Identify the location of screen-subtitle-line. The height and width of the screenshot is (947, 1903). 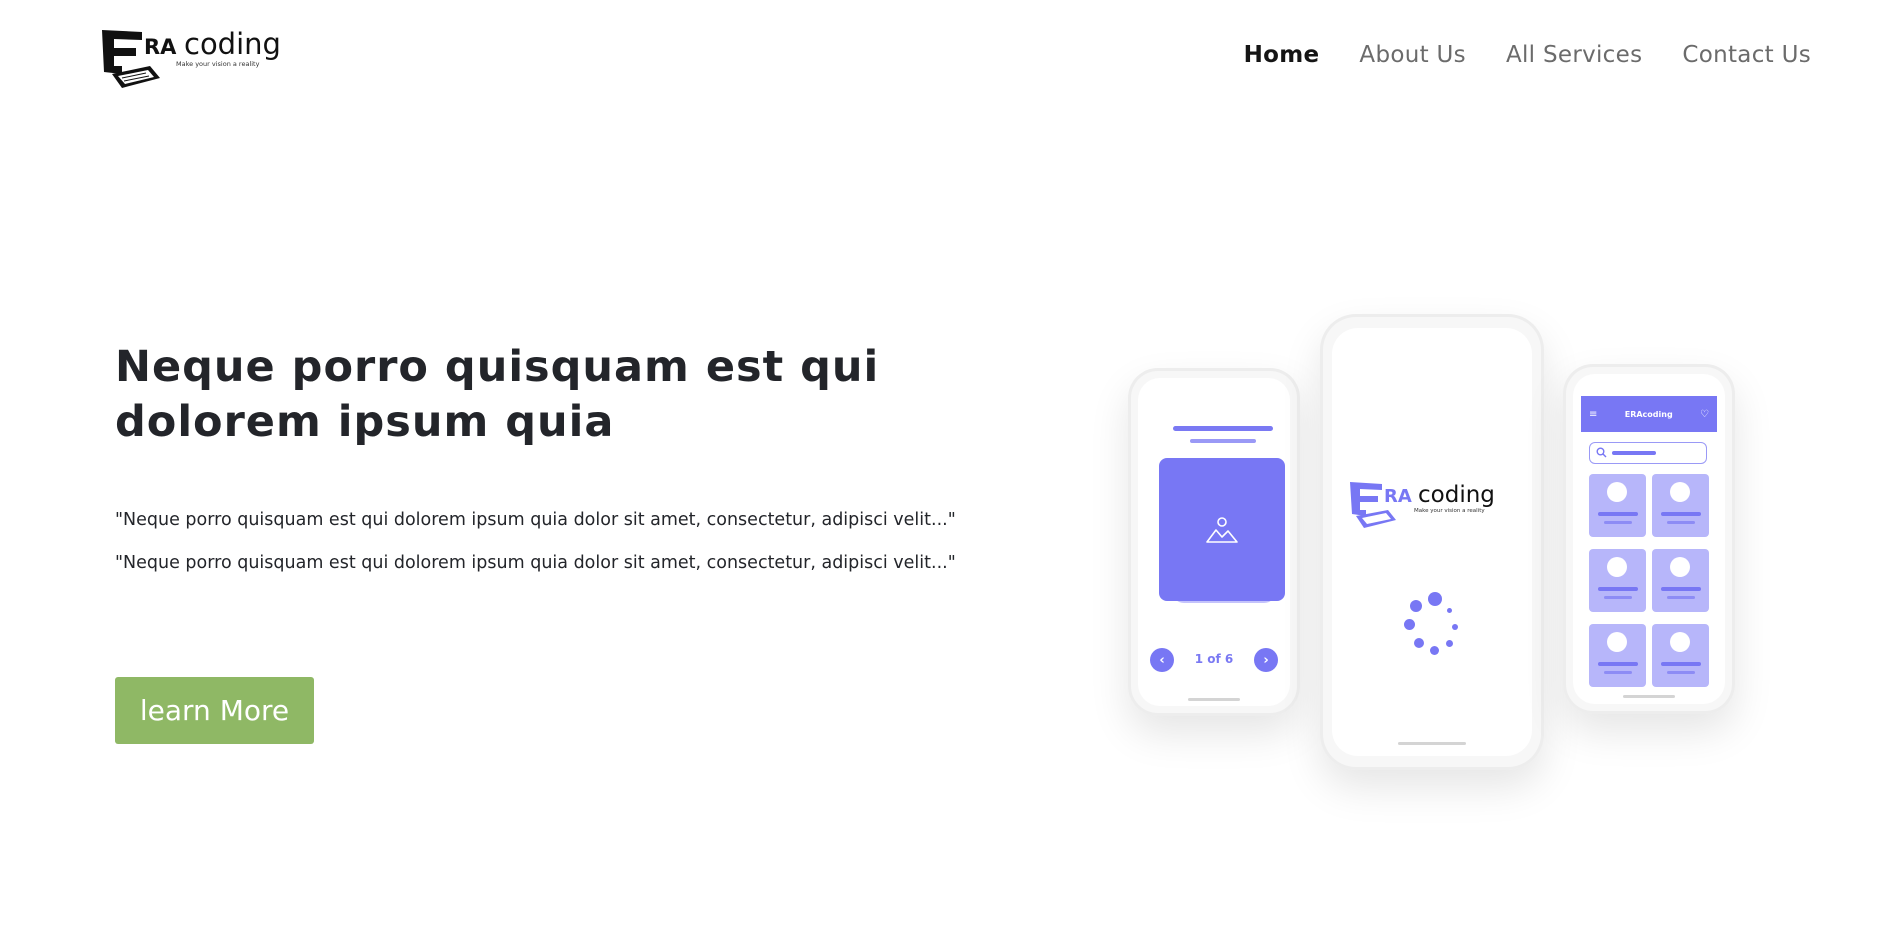
(1223, 441).